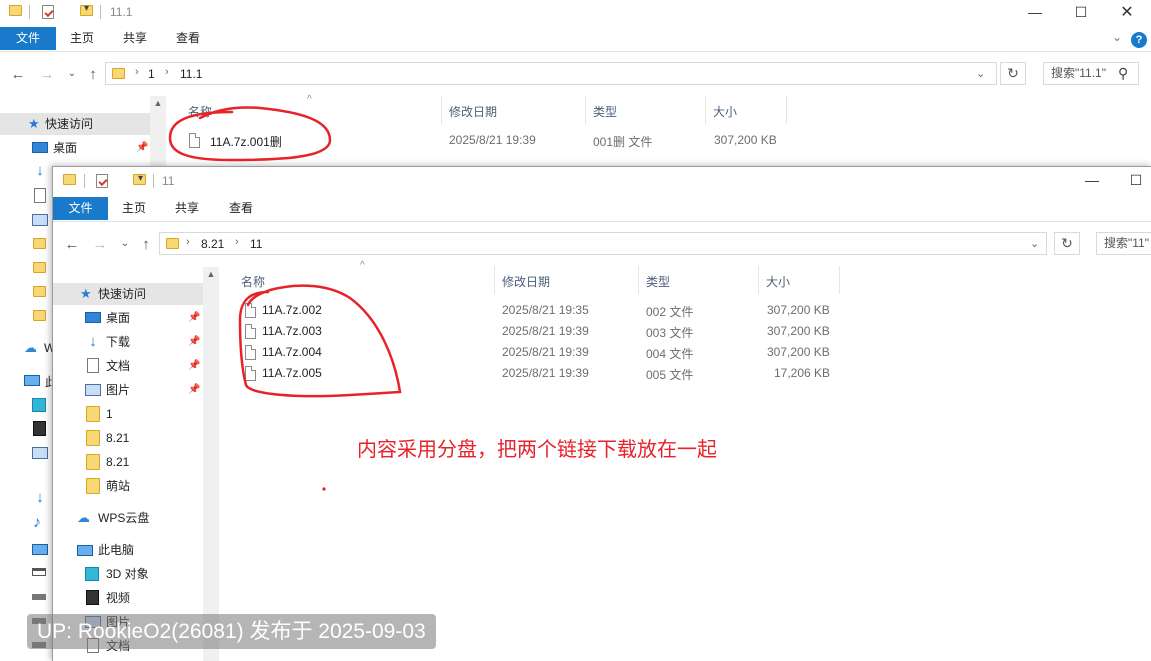  Describe the element at coordinates (128, 390) in the screenshot. I see `nav-pictures: 图片 📌` at that location.